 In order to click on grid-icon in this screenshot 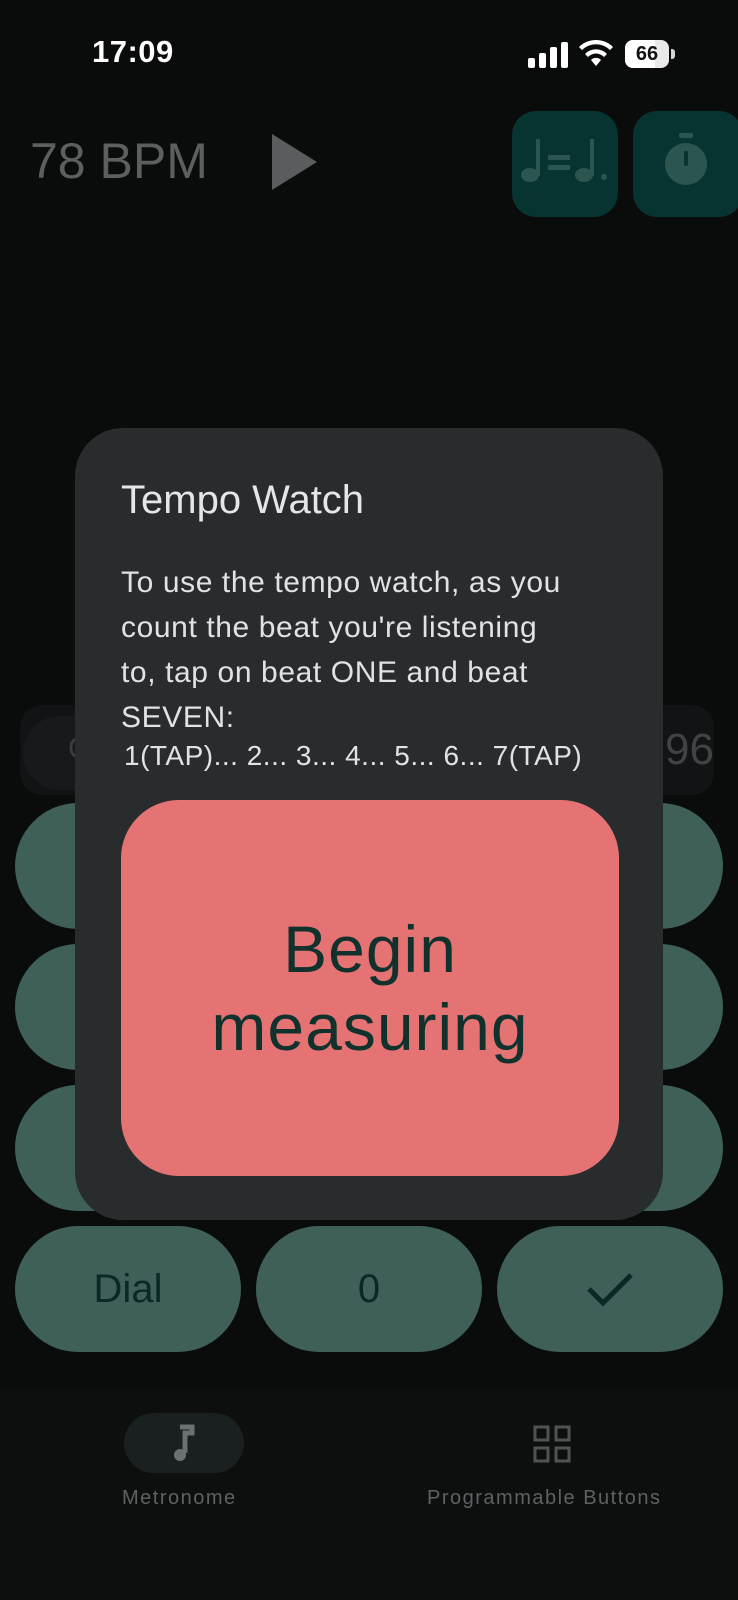, I will do `click(552, 1444)`.